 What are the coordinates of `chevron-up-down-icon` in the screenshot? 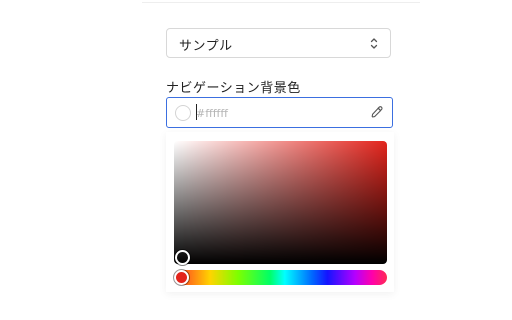 It's located at (374, 43).